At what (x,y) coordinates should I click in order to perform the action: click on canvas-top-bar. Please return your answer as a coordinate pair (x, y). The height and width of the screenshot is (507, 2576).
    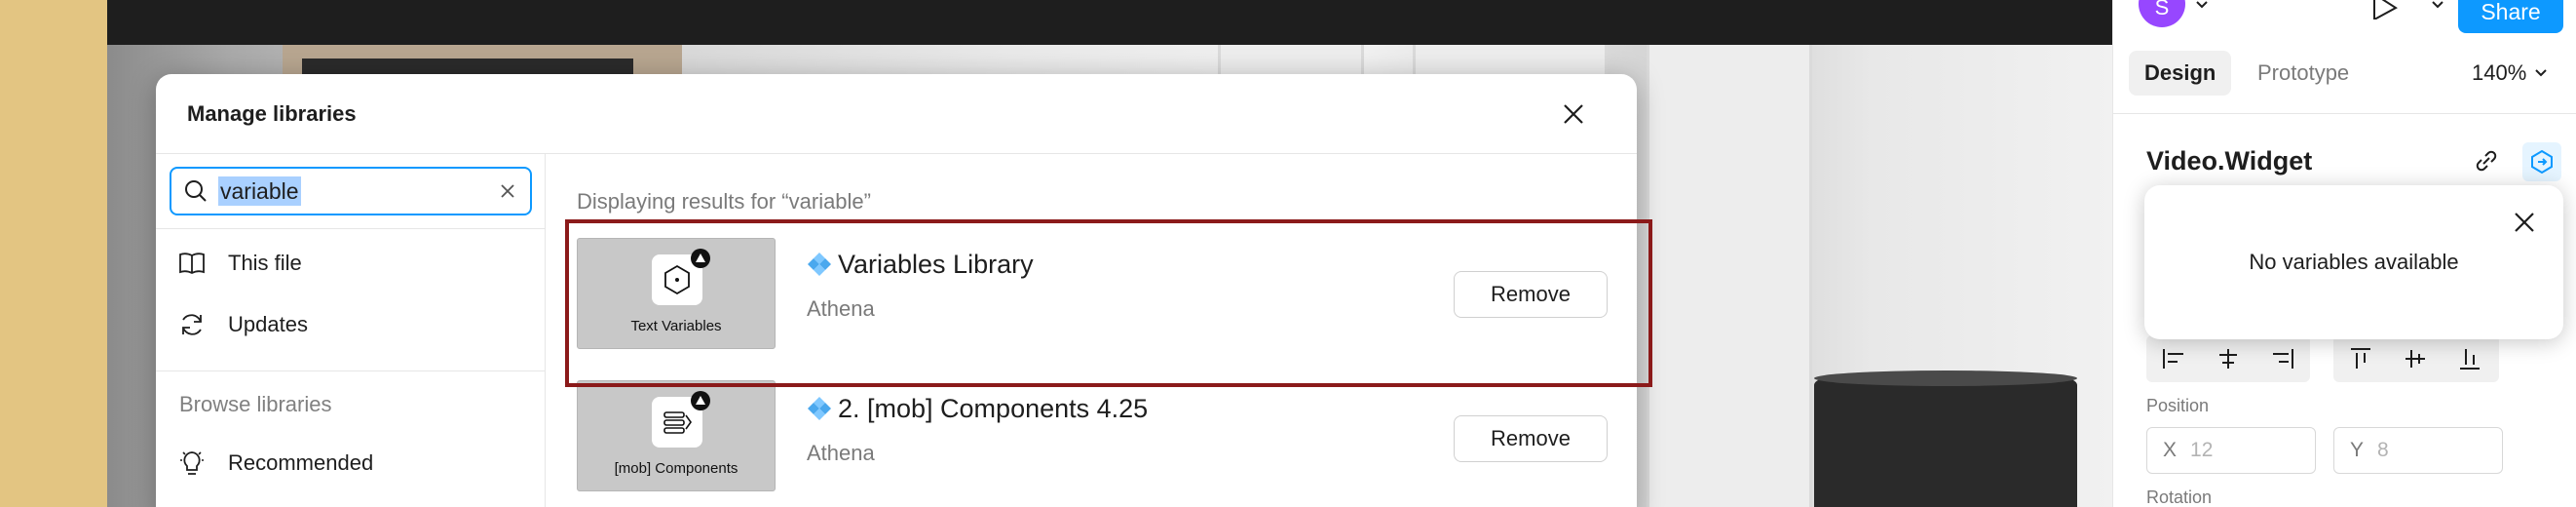
    Looking at the image, I should click on (1109, 22).